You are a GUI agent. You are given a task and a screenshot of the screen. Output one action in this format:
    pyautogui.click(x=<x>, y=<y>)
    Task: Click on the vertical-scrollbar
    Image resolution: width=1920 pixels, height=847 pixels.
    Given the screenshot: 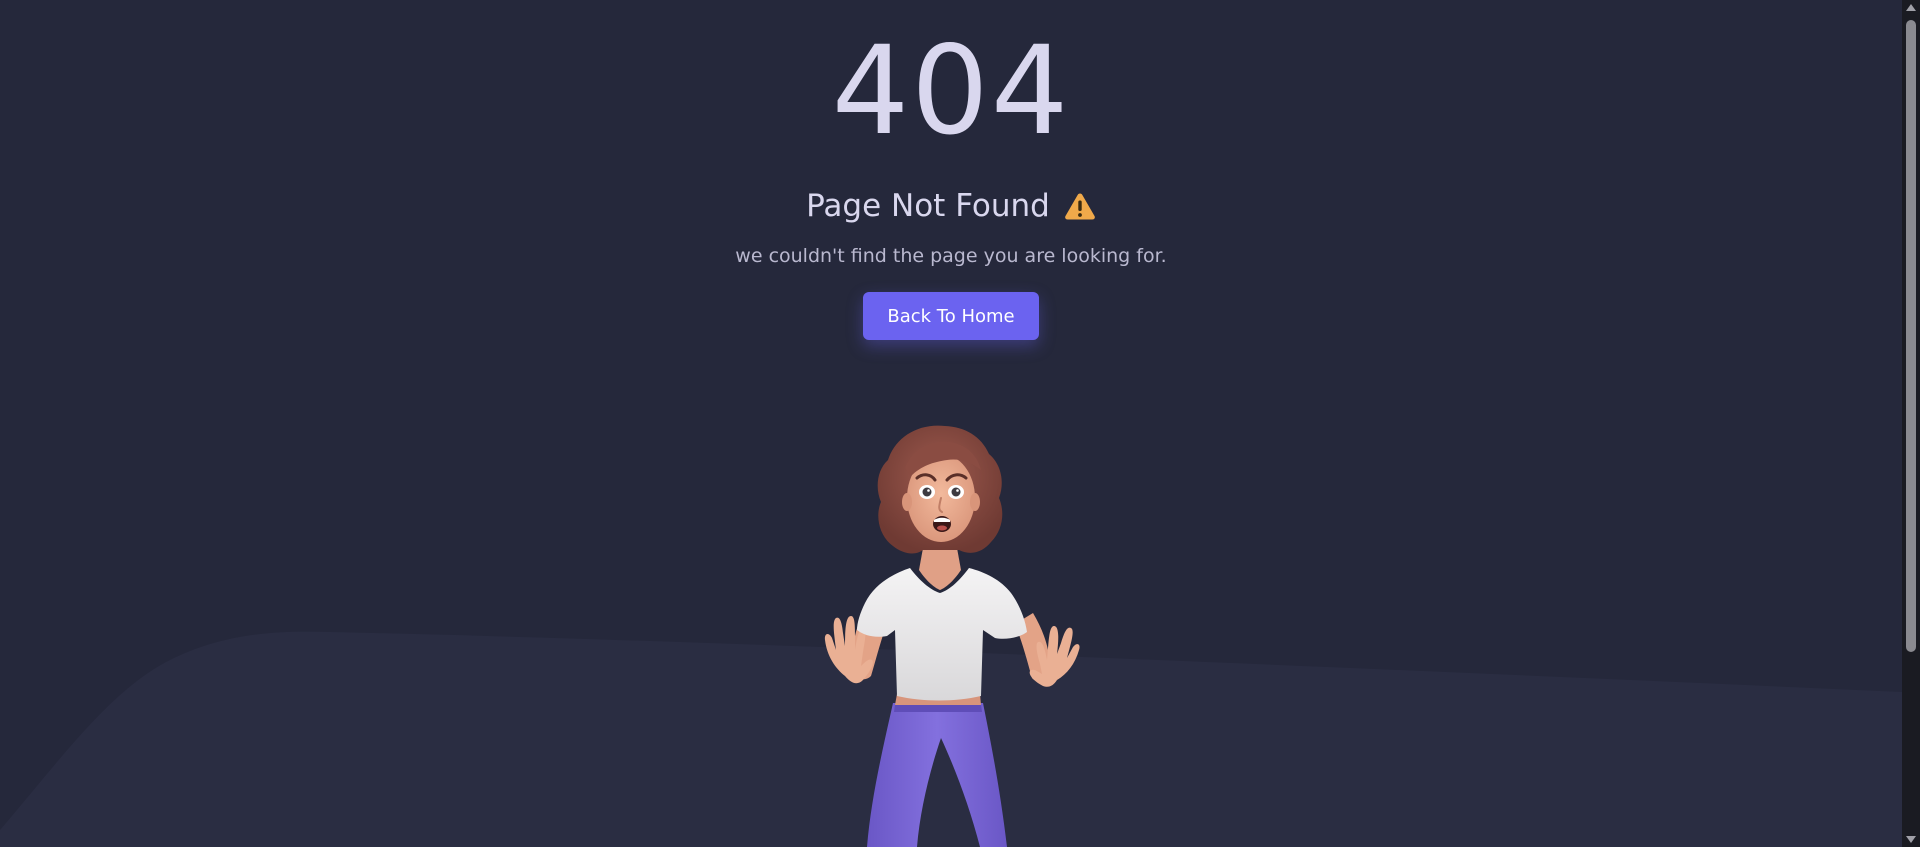 What is the action you would take?
    pyautogui.click(x=1911, y=423)
    